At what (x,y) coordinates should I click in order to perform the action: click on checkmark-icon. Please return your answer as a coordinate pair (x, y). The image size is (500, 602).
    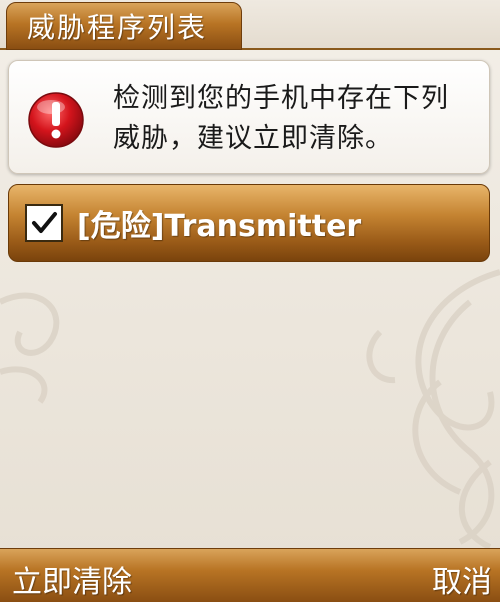
    Looking at the image, I should click on (44, 222).